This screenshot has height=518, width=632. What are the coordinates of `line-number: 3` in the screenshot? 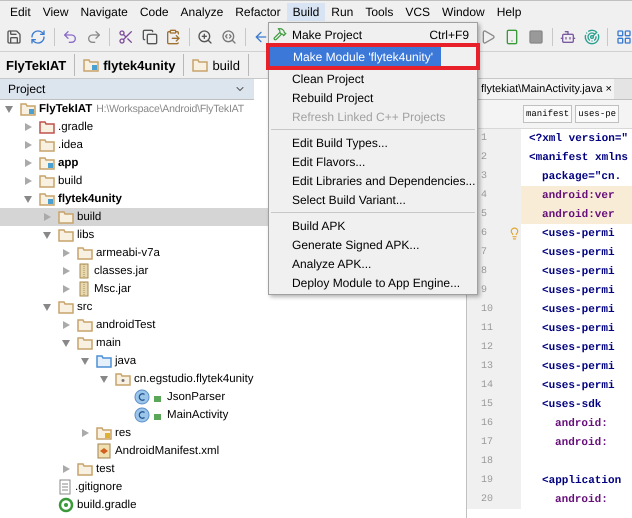 It's located at (484, 176).